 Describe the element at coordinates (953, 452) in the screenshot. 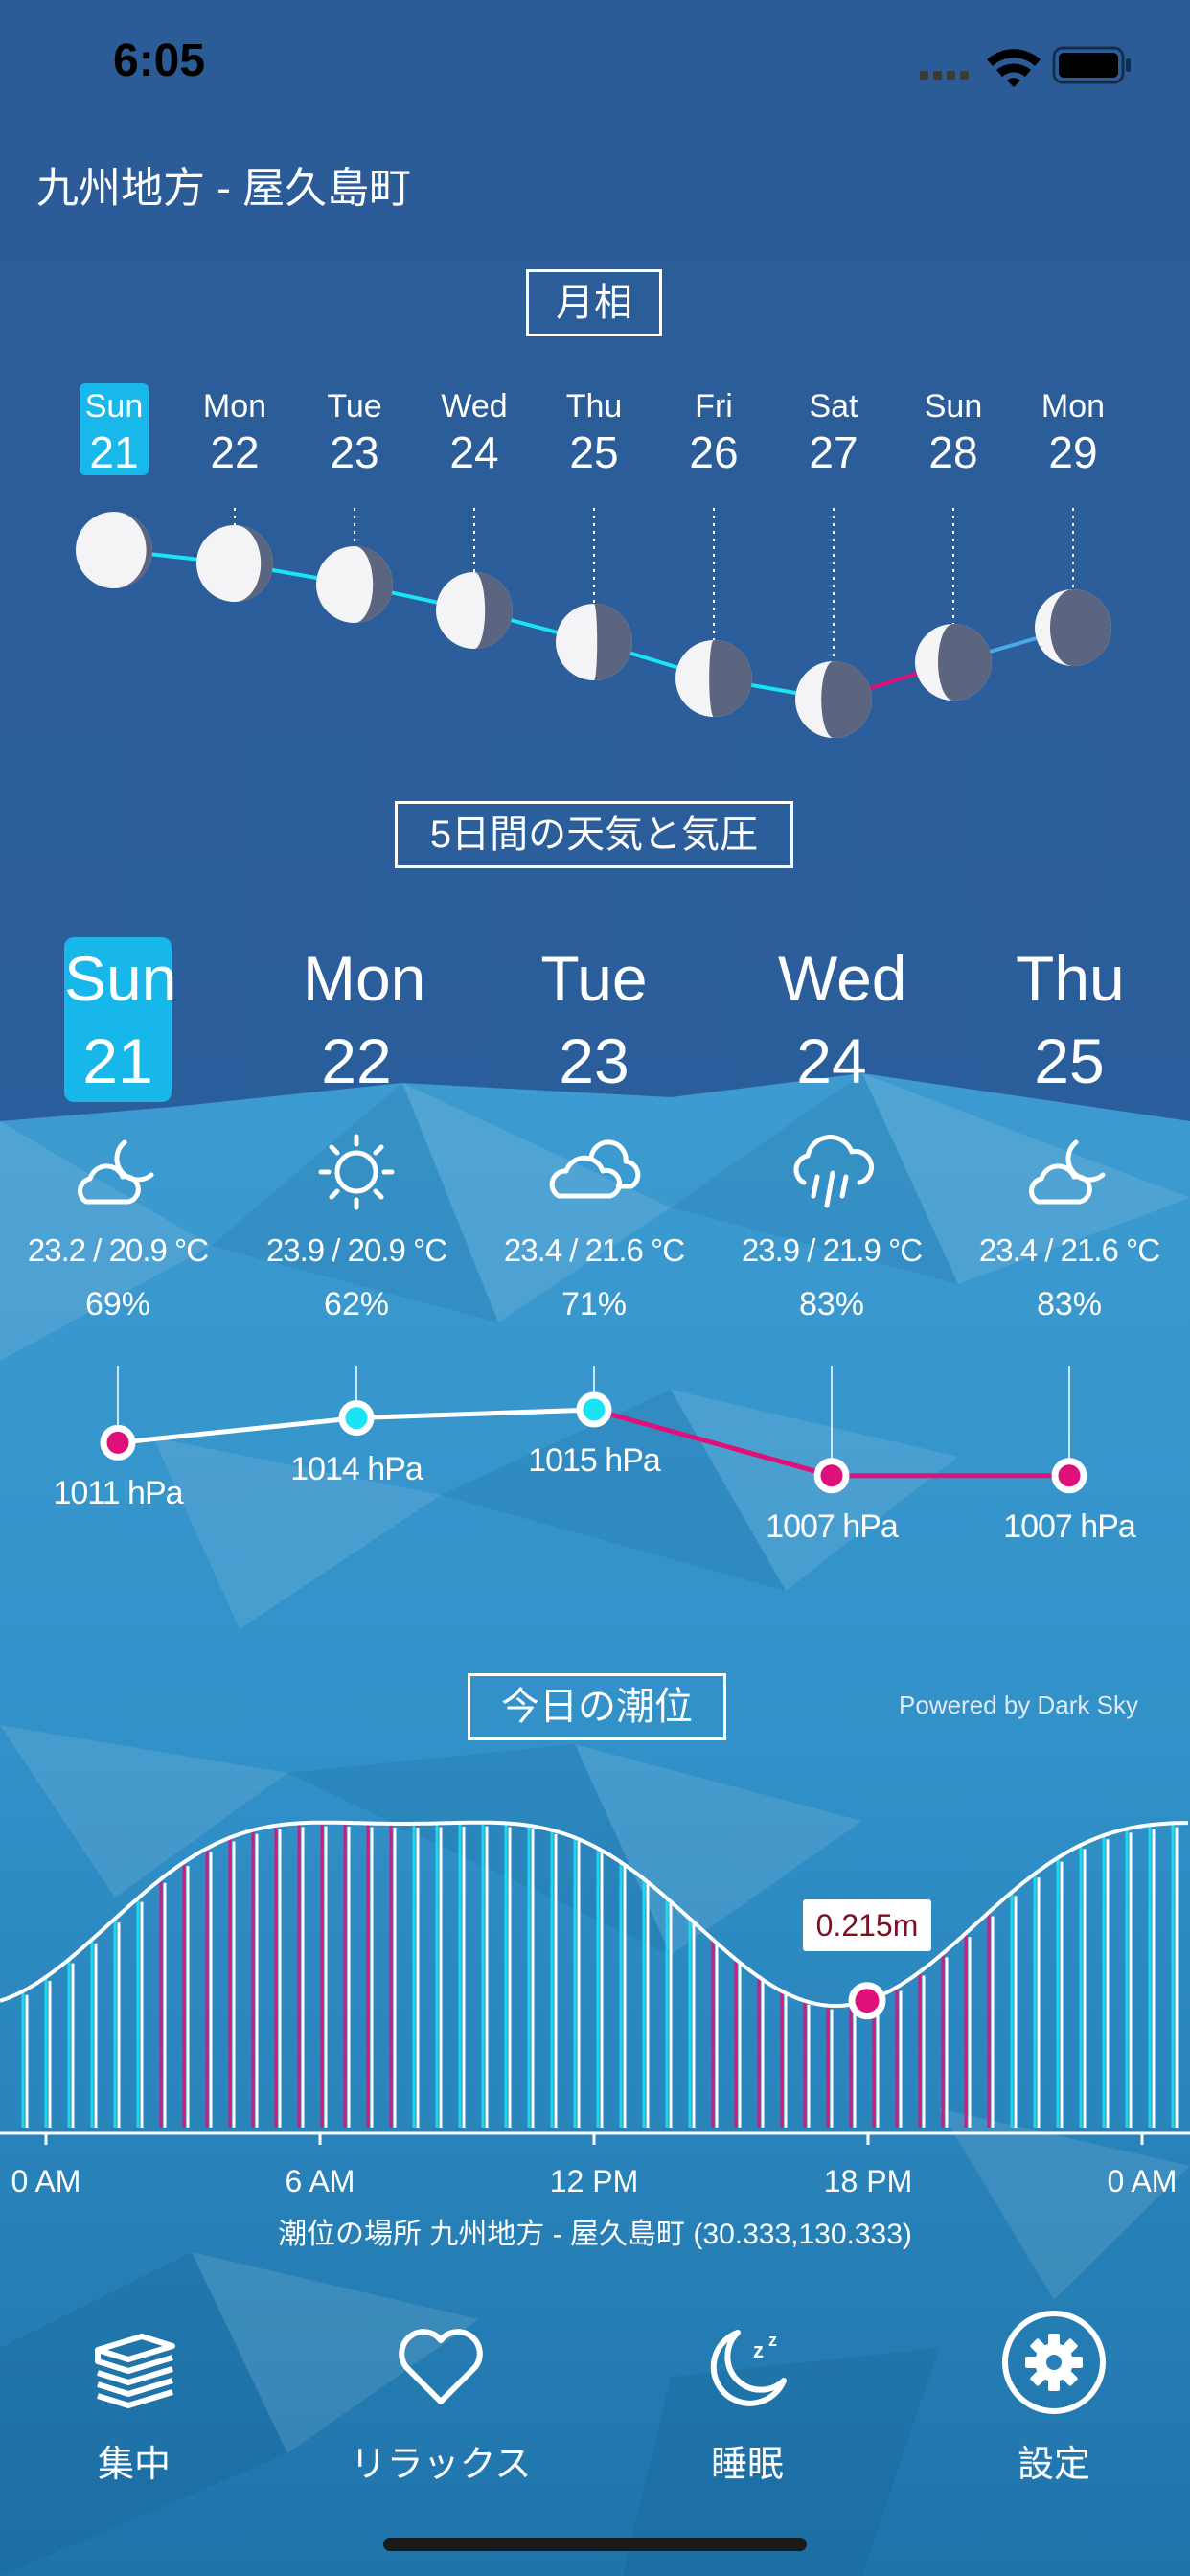

I see `moon-day-number: 28` at that location.